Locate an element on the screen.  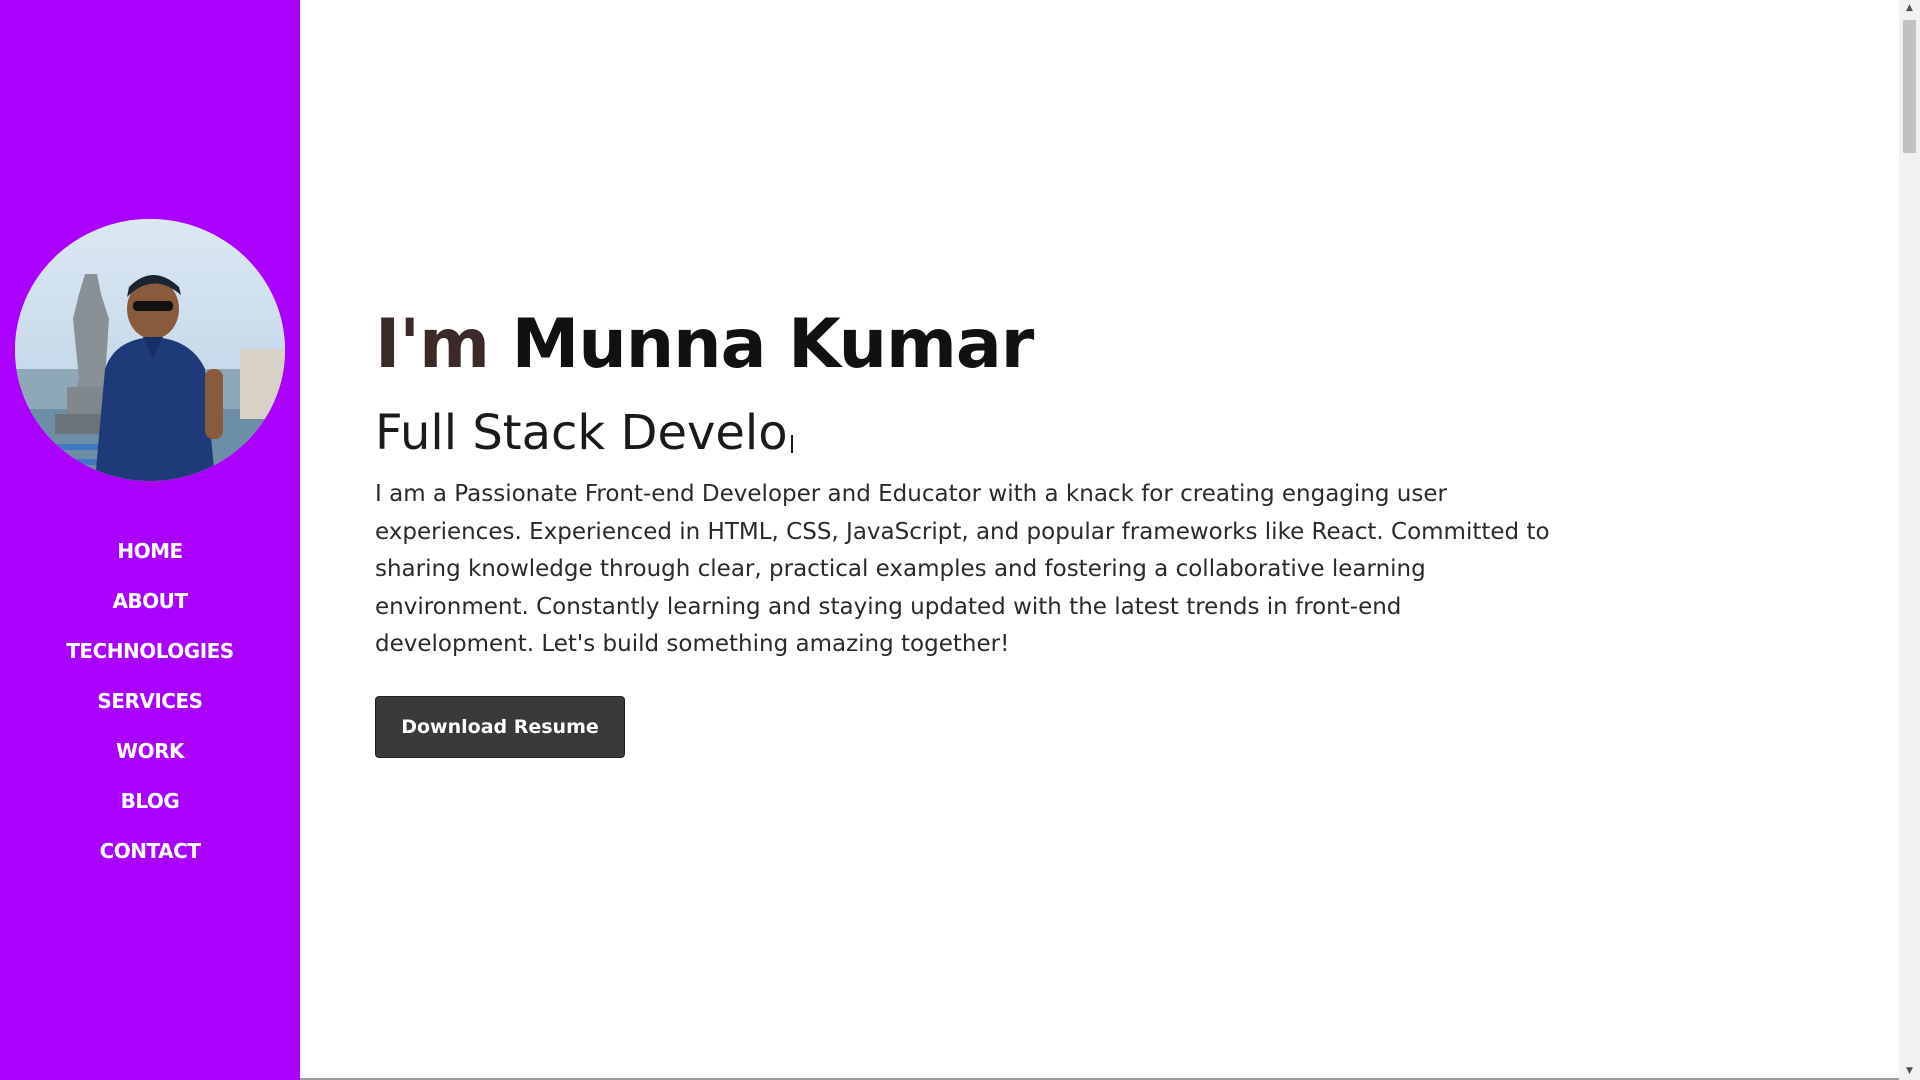
nav-item-services: SERVICES is located at coordinates (150, 701).